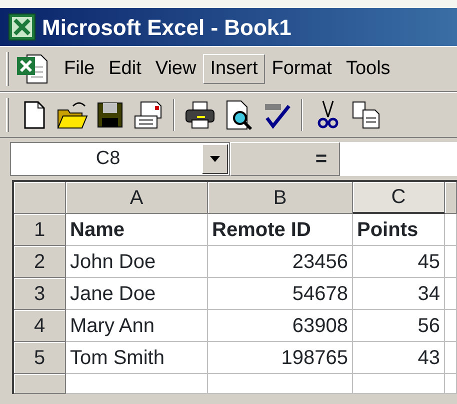 The image size is (457, 404). What do you see at coordinates (280, 358) in the screenshot?
I see `table-cell: 198765` at bounding box center [280, 358].